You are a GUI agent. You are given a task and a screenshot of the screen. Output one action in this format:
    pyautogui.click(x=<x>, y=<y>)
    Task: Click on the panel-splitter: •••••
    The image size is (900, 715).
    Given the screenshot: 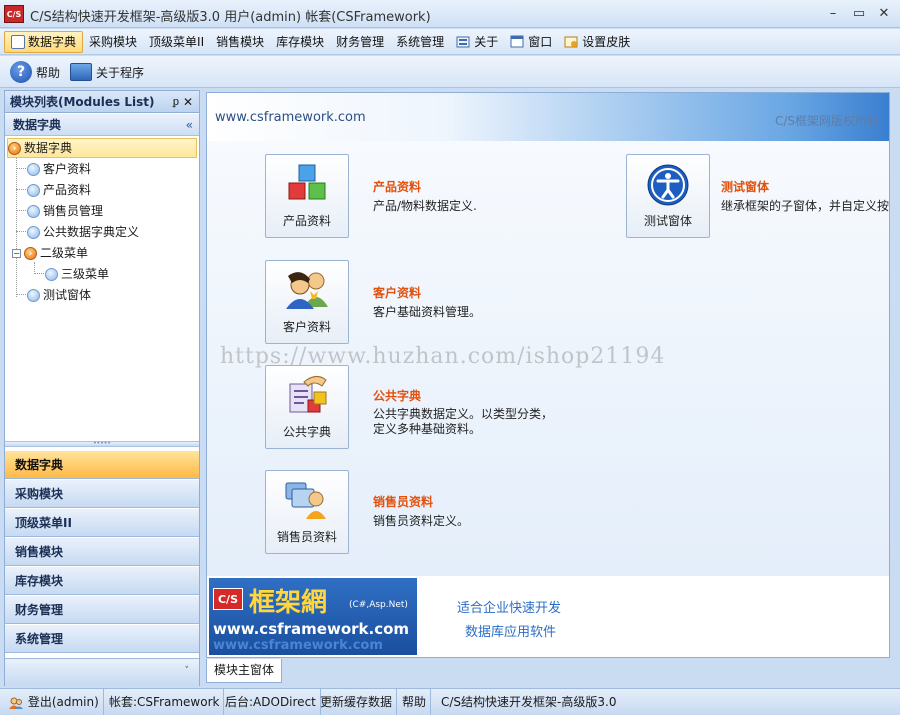 What is the action you would take?
    pyautogui.click(x=102, y=444)
    